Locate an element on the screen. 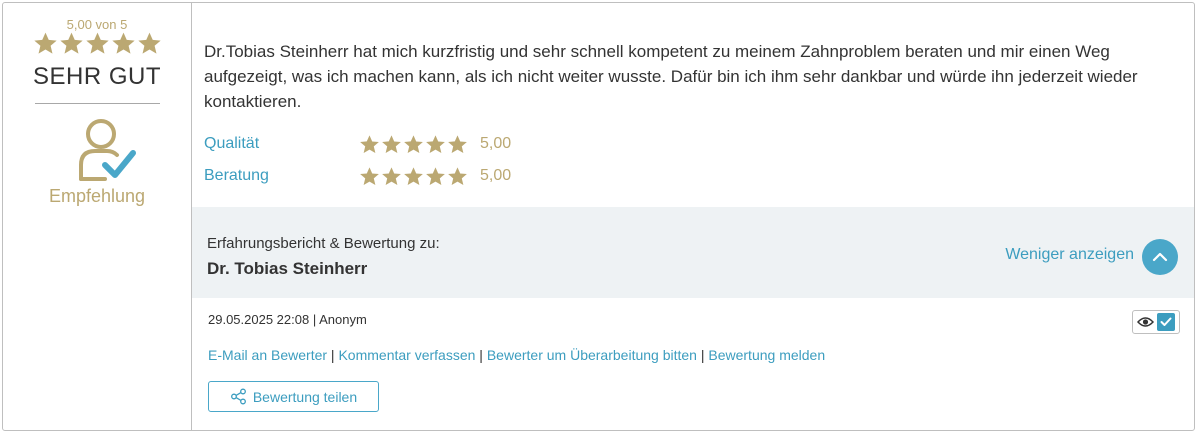 This screenshot has height=435, width=1200. email-reviewer-link: E-Mail an Bewerter is located at coordinates (267, 355).